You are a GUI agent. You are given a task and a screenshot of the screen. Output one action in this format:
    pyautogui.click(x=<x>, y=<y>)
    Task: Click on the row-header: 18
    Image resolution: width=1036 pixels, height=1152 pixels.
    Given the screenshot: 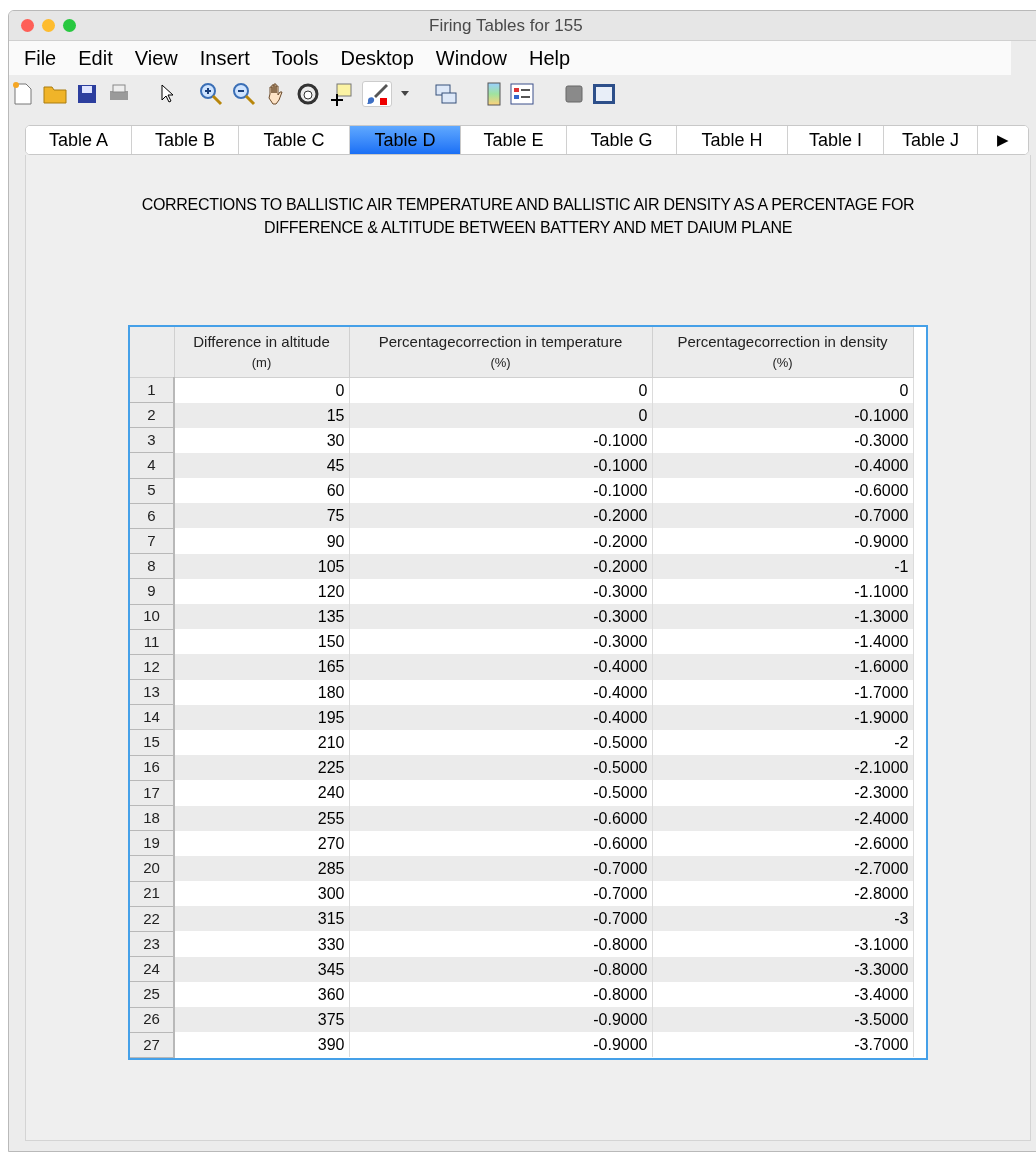 What is the action you would take?
    pyautogui.click(x=152, y=818)
    